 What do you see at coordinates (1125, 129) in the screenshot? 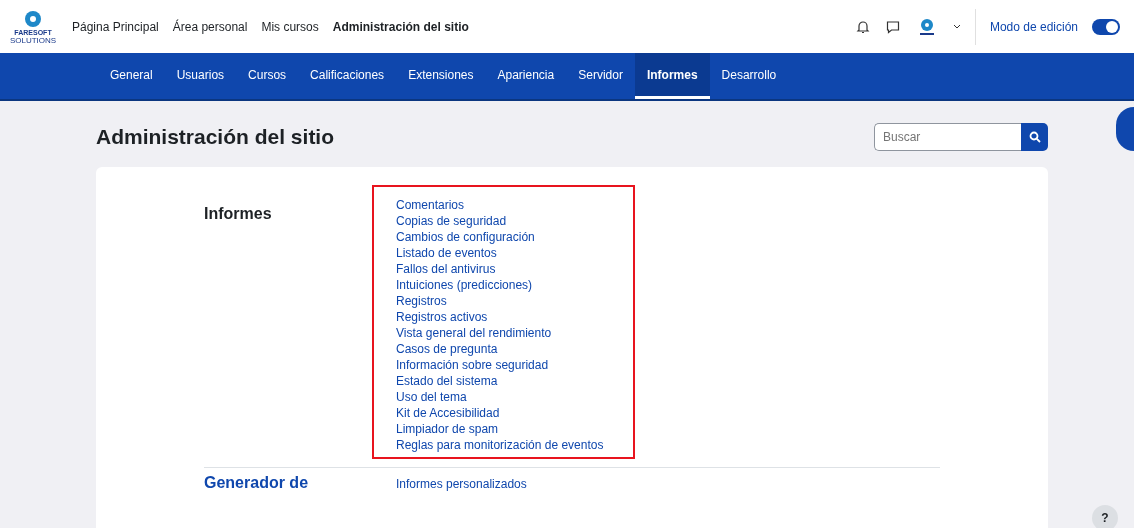
I see `drawer-toggle-button` at bounding box center [1125, 129].